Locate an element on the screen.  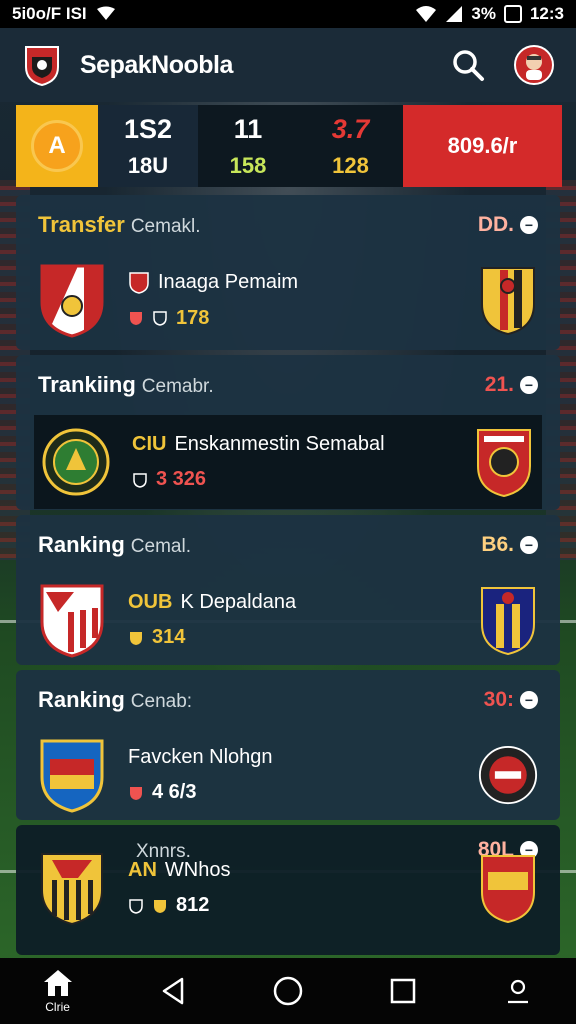
score-total: 809.6/r is located at coordinates (482, 146).